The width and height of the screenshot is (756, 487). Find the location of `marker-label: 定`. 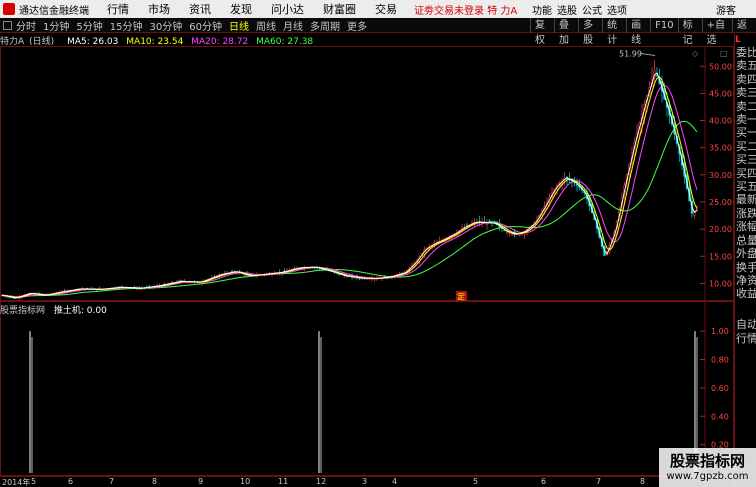

marker-label: 定 is located at coordinates (461, 297).